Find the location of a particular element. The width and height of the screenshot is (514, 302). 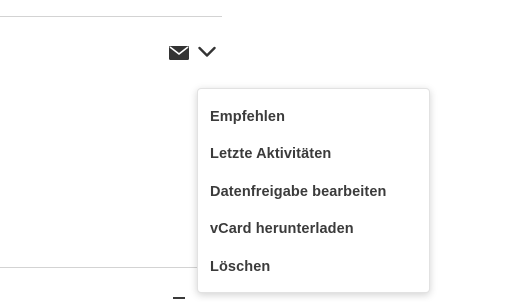

bottom-divider is located at coordinates (100, 267).